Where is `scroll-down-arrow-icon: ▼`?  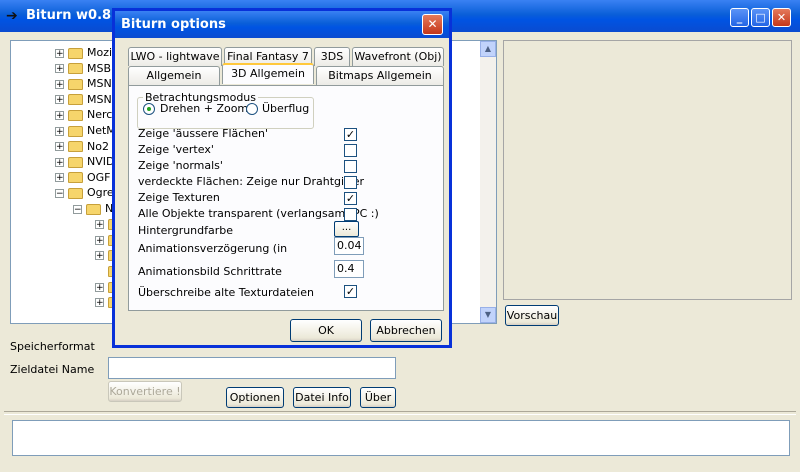
scroll-down-arrow-icon: ▼ is located at coordinates (488, 315).